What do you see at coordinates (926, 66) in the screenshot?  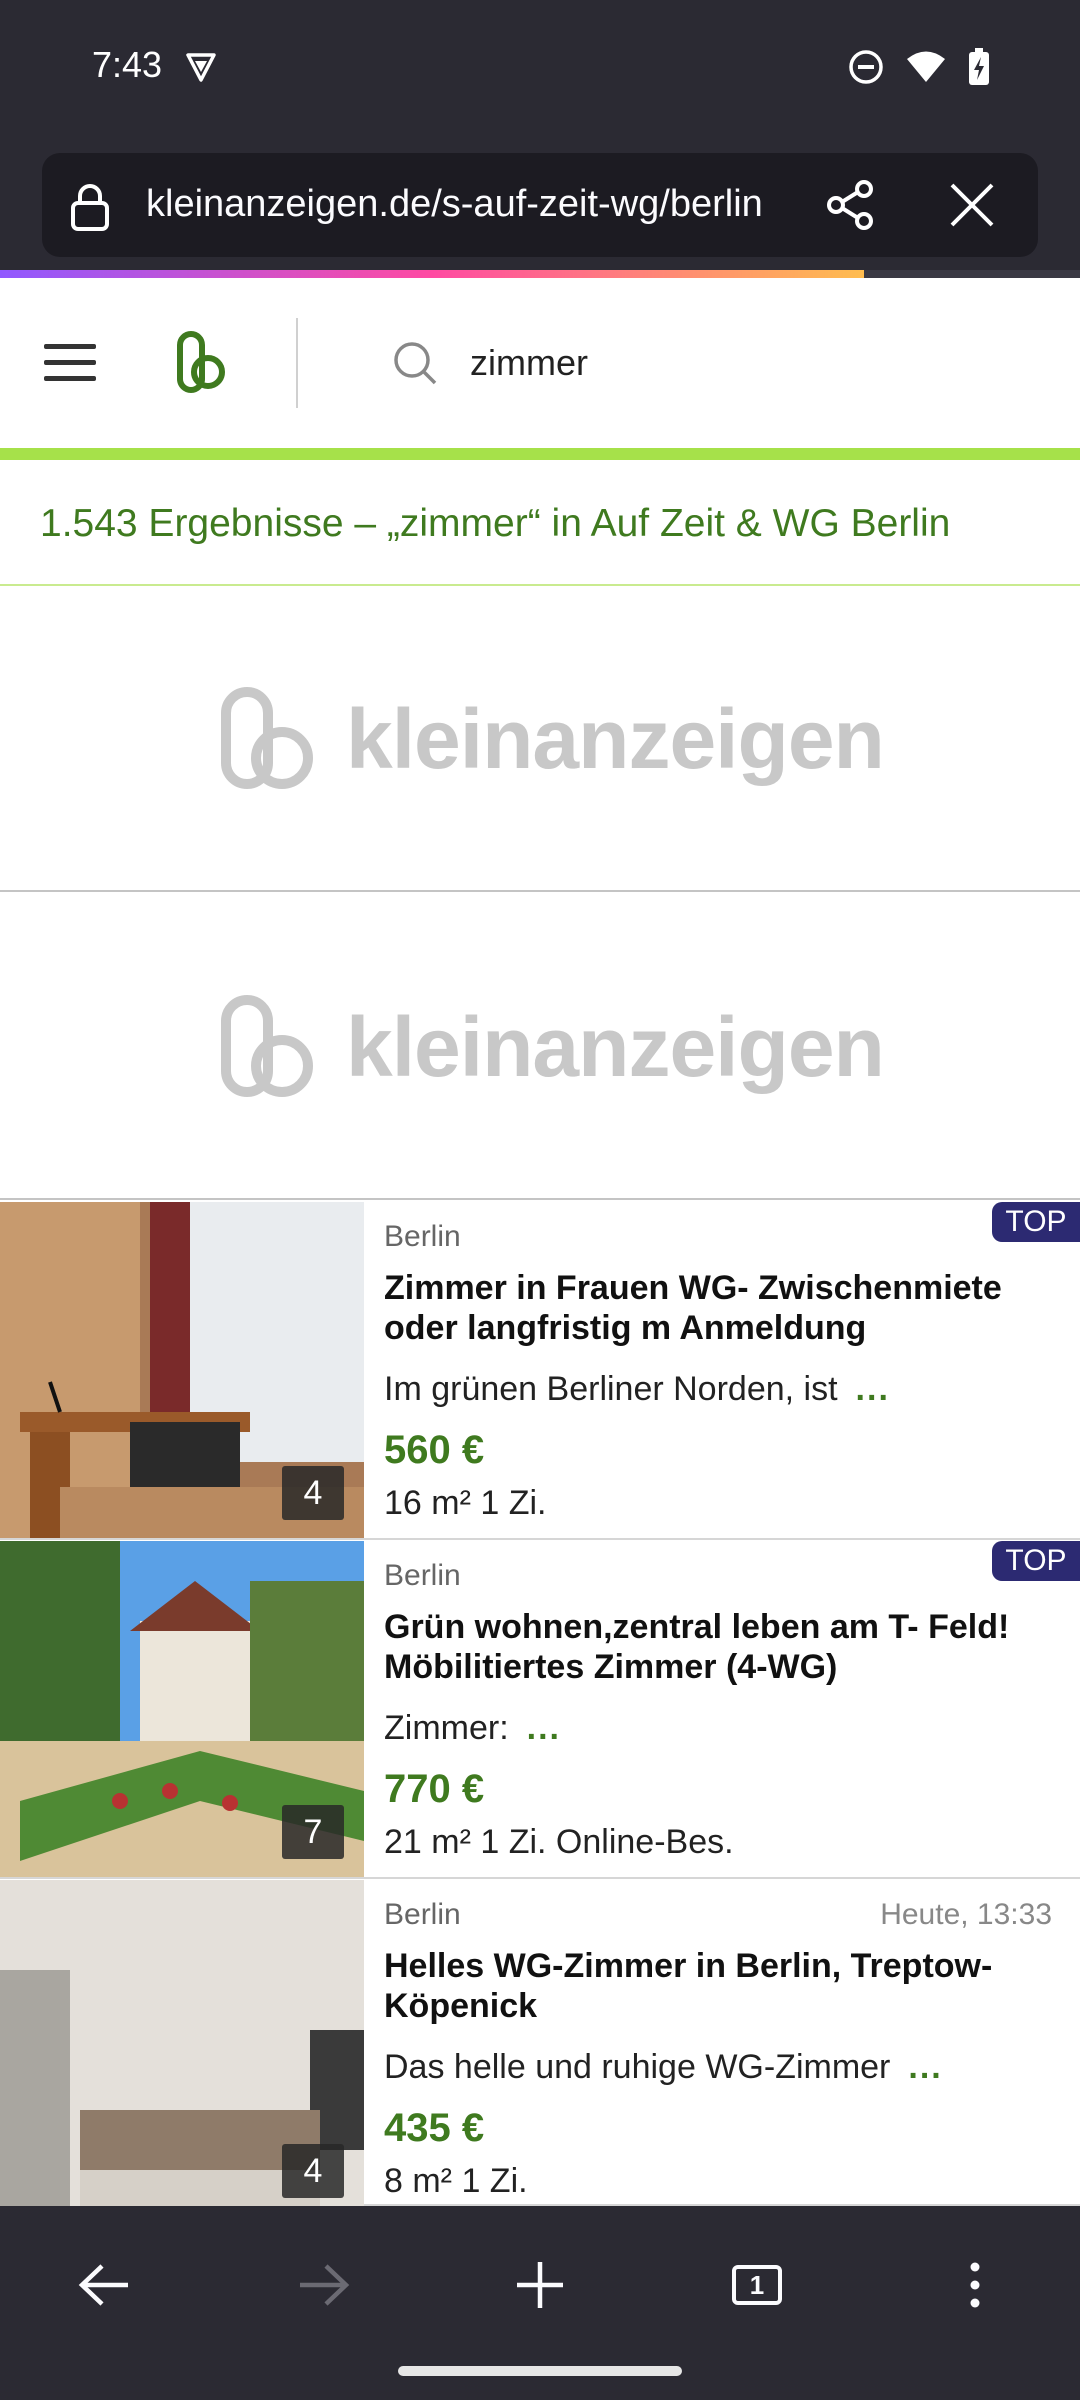 I see `wifi-icon` at bounding box center [926, 66].